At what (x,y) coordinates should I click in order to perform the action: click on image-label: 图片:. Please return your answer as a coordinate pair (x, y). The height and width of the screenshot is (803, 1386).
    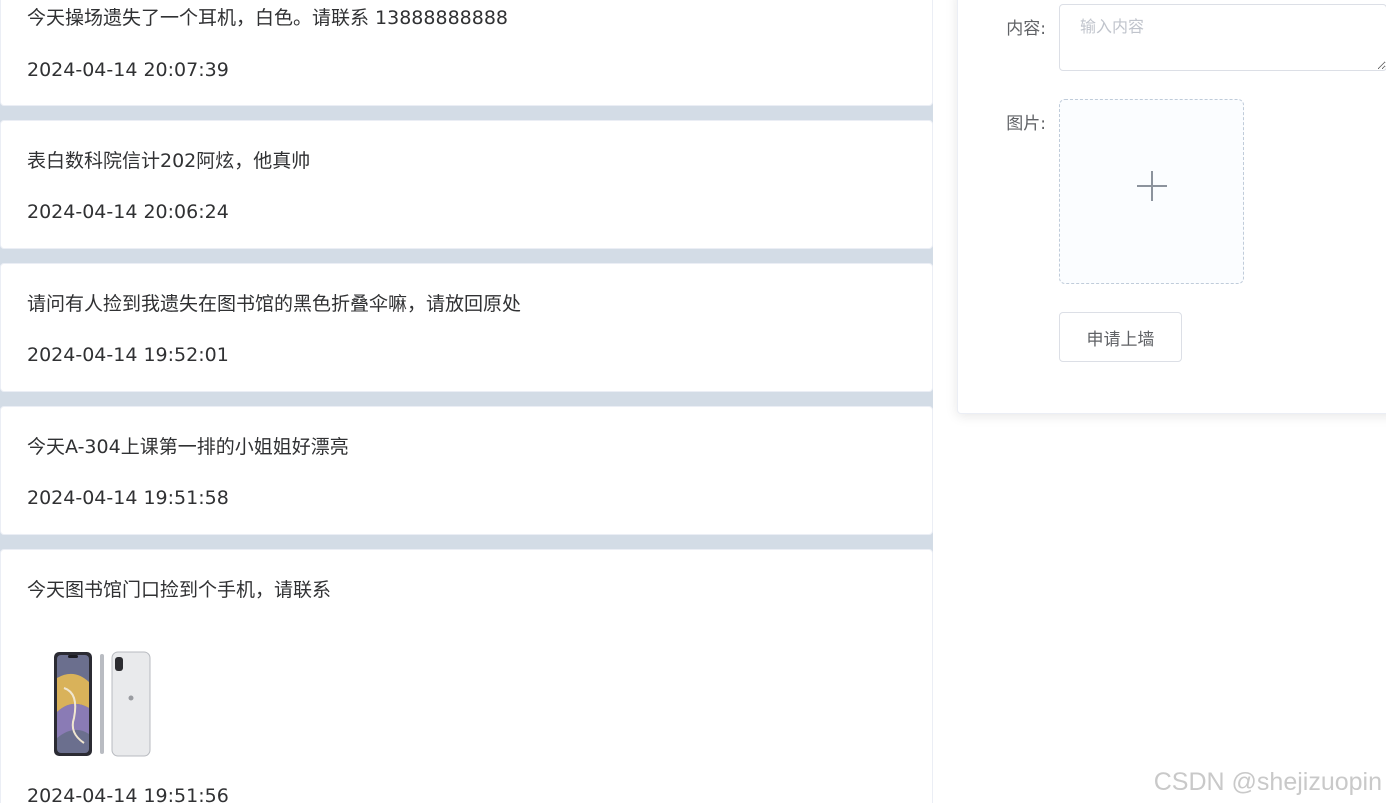
    Looking at the image, I should click on (1026, 124).